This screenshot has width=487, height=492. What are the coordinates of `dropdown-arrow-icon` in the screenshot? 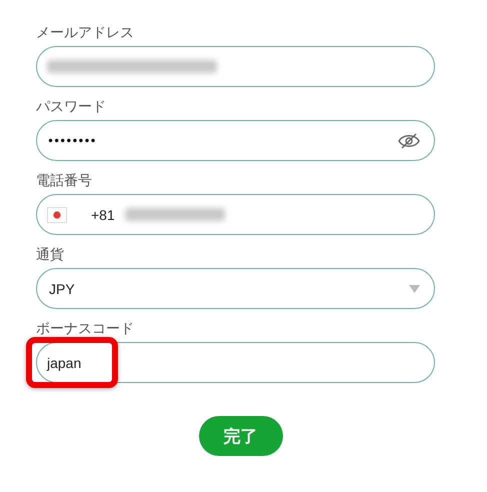 It's located at (414, 288).